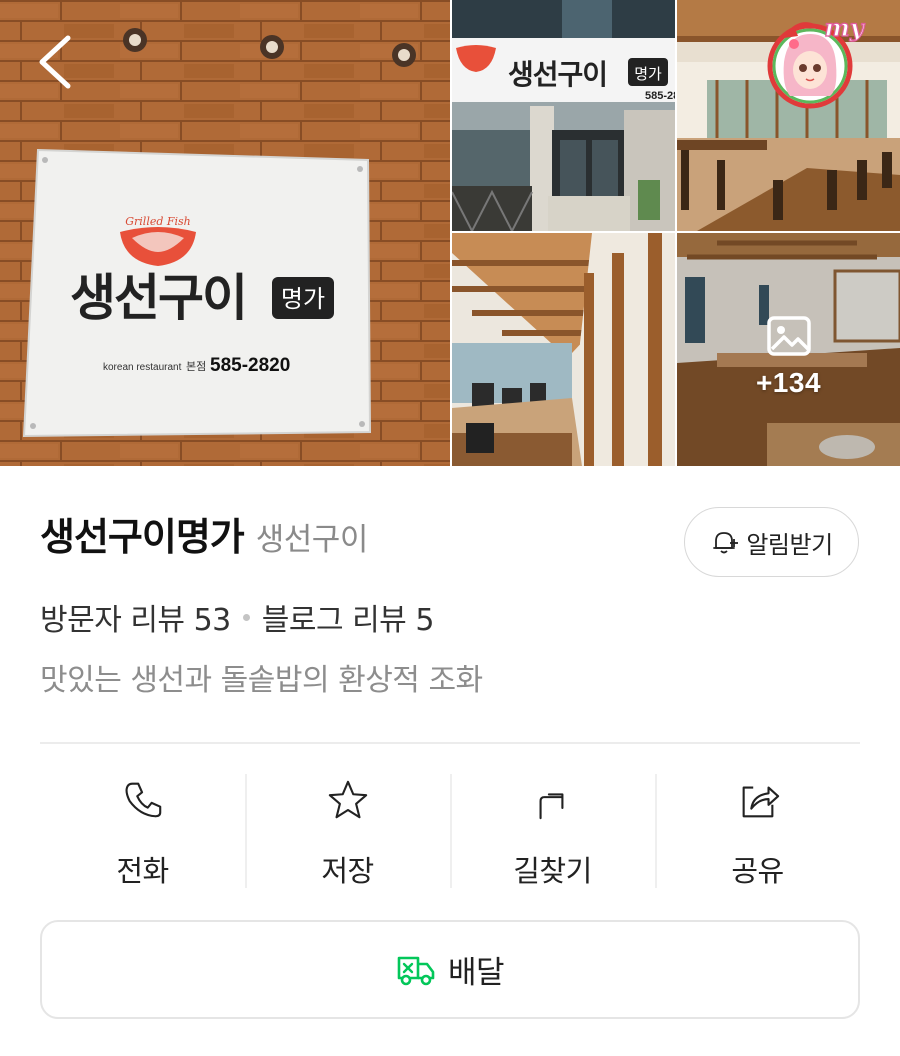 The image size is (900, 1056). I want to click on share-button: 공유, so click(757, 830).